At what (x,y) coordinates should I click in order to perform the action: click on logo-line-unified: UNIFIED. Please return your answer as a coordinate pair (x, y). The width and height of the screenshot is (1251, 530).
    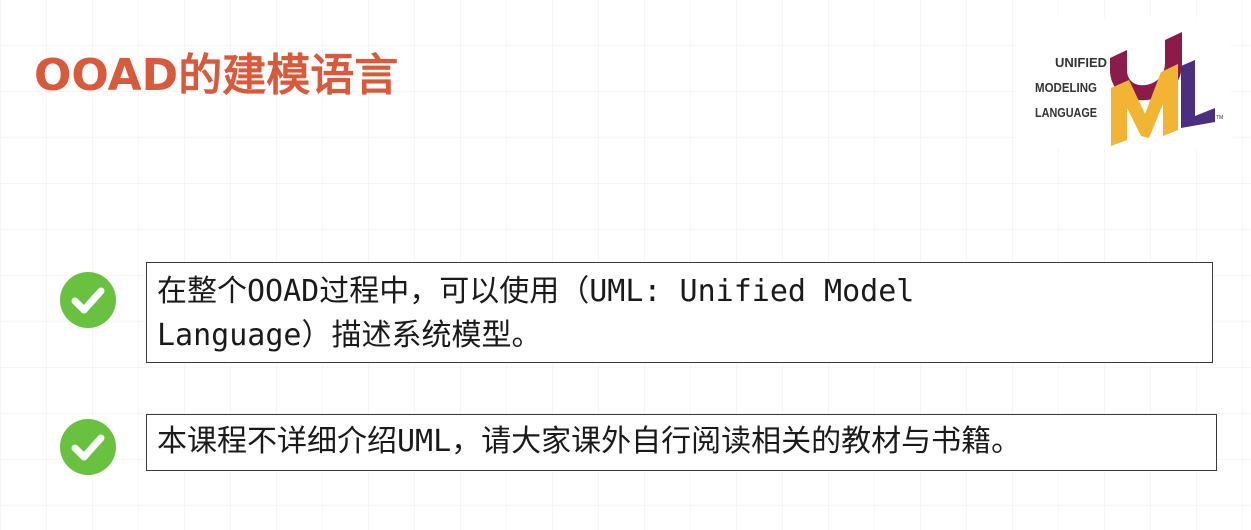
    Looking at the image, I should click on (1081, 62).